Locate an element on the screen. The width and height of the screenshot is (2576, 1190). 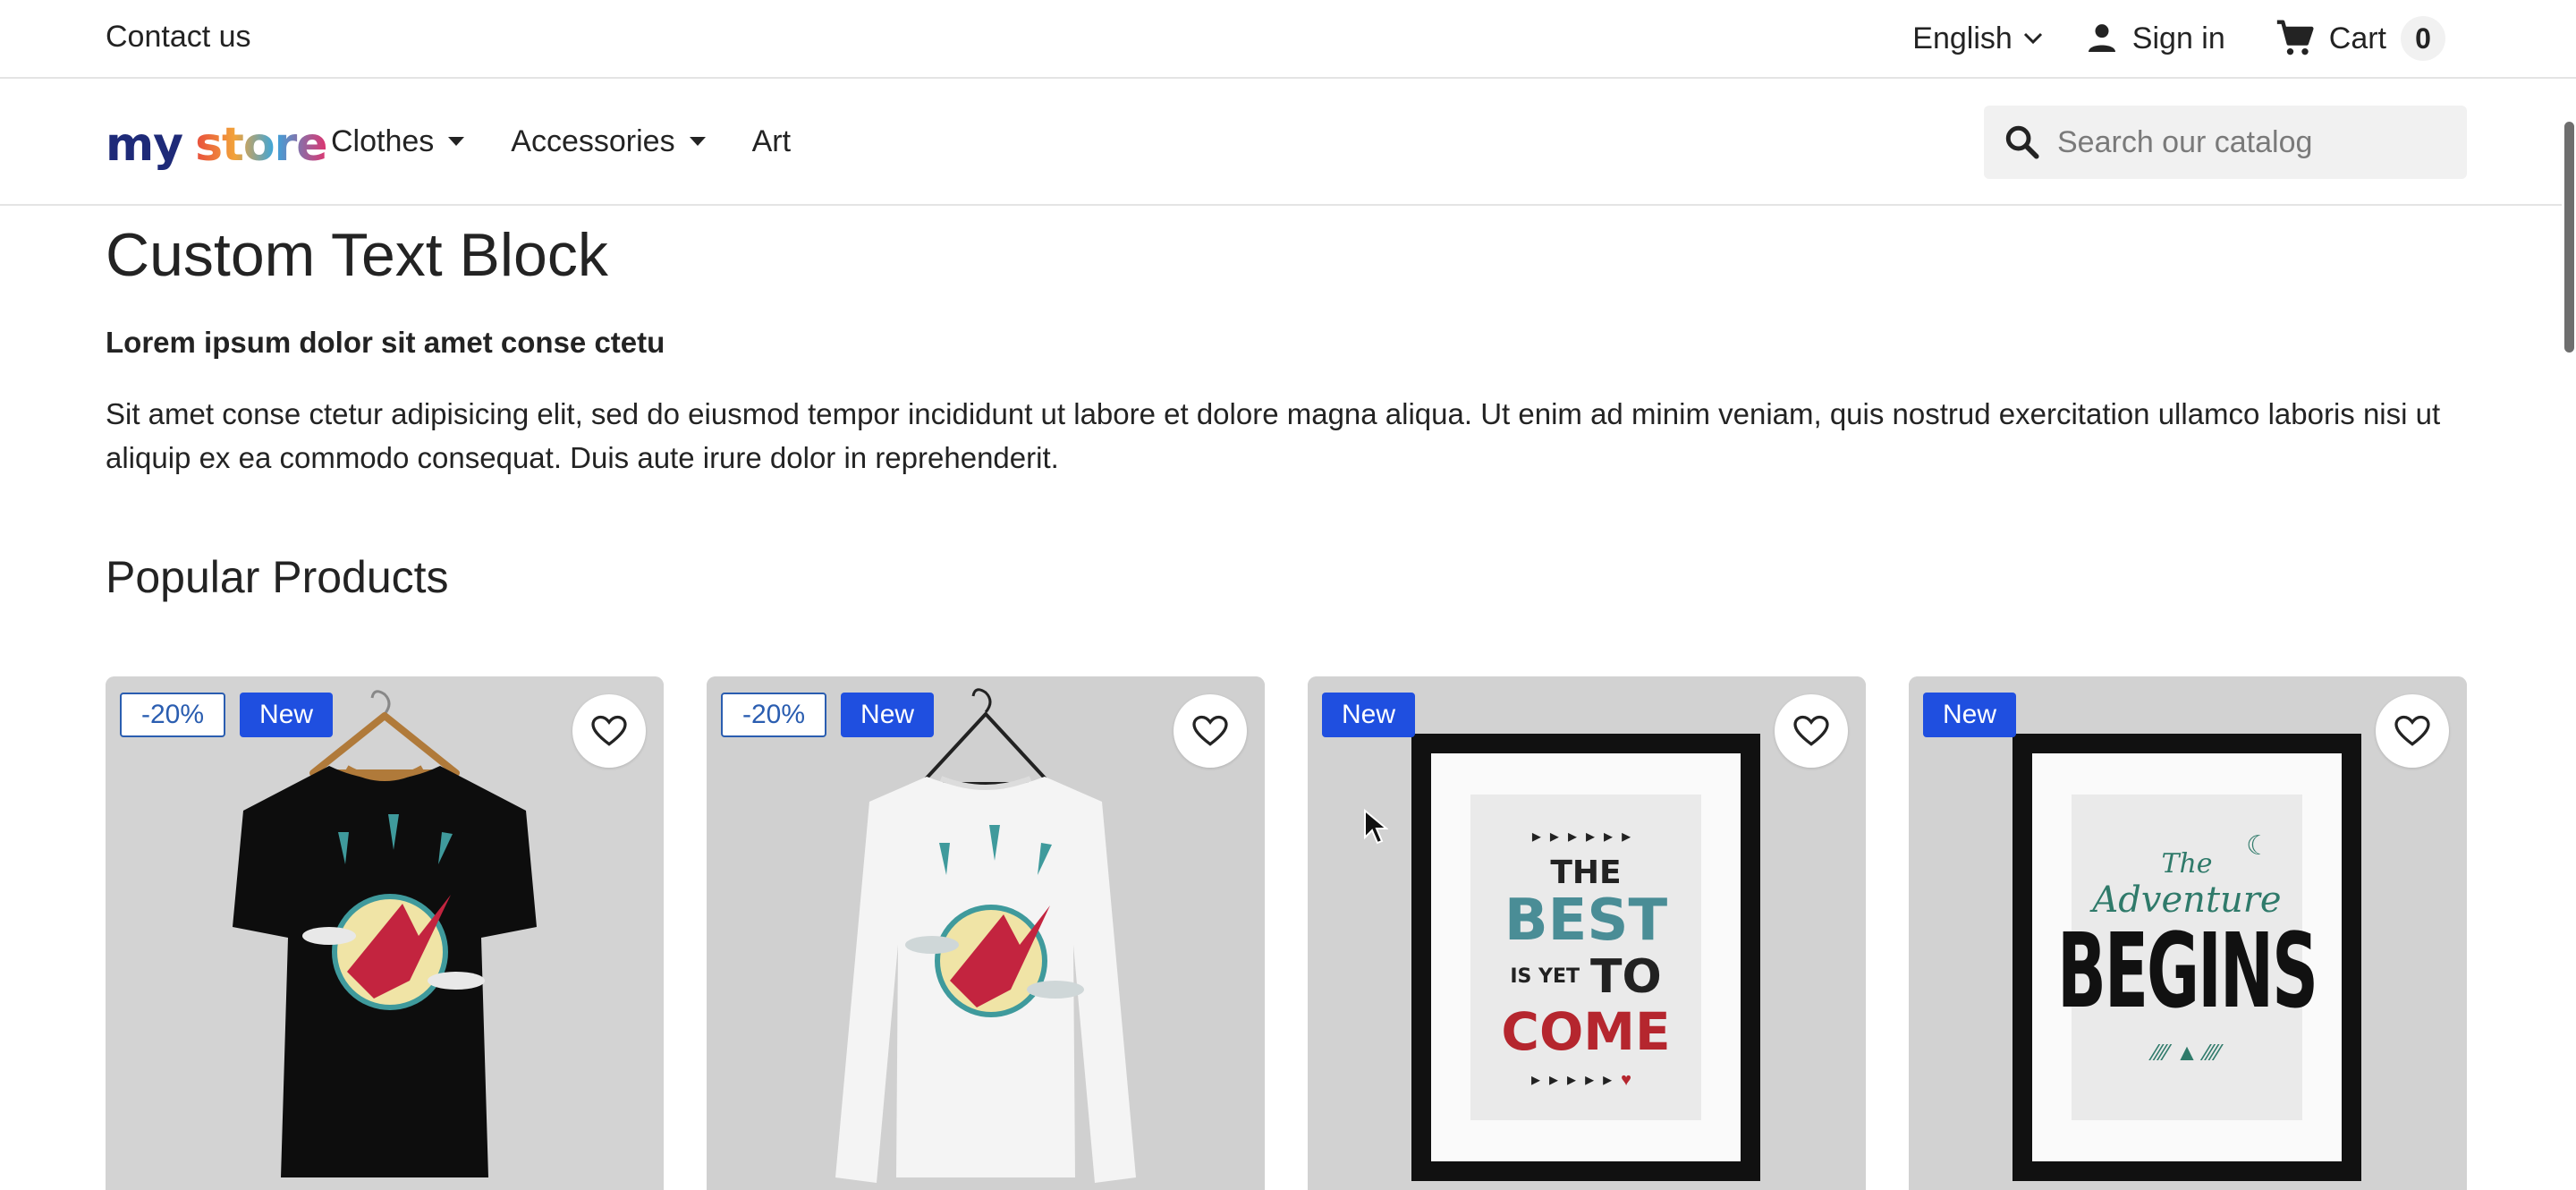
nav-label-art: Art is located at coordinates (771, 140).